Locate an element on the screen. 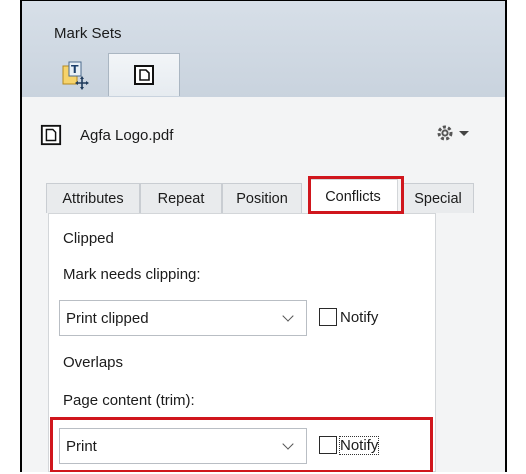 The image size is (526, 474). gear-icon is located at coordinates (445, 133).